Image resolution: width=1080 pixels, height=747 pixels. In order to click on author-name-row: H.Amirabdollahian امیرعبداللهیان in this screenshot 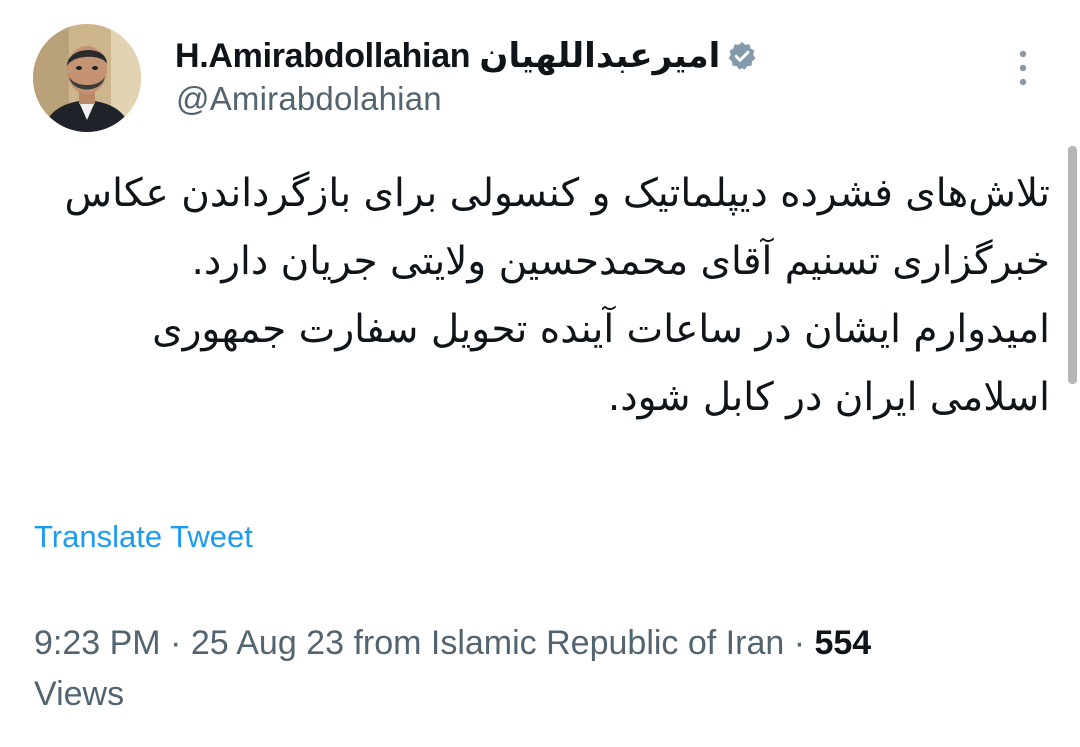, I will do `click(466, 56)`.